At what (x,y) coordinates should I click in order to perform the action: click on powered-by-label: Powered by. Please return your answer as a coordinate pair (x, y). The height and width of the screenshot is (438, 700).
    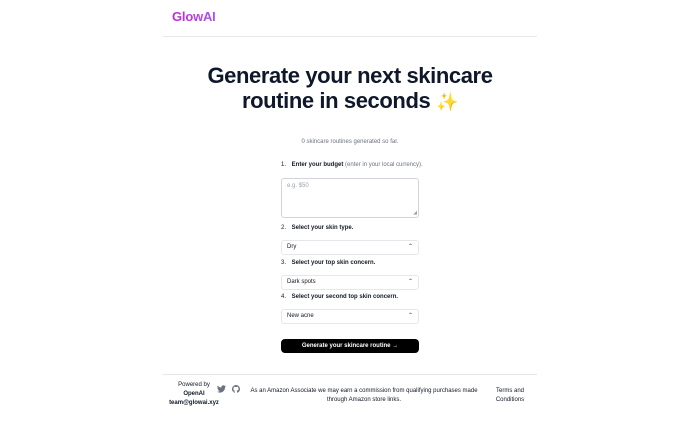
    Looking at the image, I should click on (194, 385).